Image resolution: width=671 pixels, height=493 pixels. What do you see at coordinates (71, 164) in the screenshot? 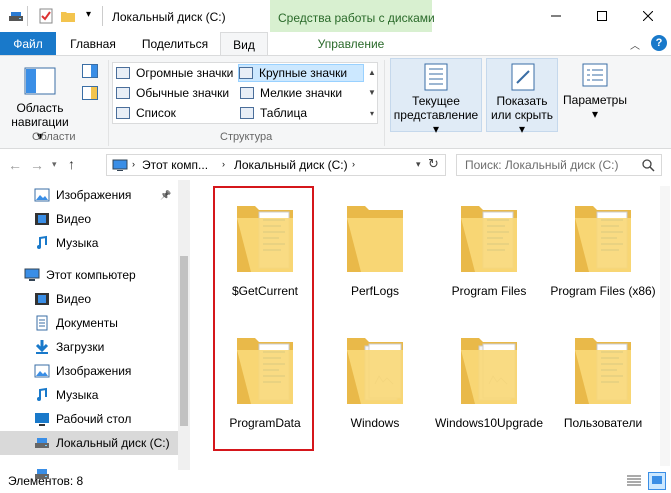
I see `up-icon: ↑` at bounding box center [71, 164].